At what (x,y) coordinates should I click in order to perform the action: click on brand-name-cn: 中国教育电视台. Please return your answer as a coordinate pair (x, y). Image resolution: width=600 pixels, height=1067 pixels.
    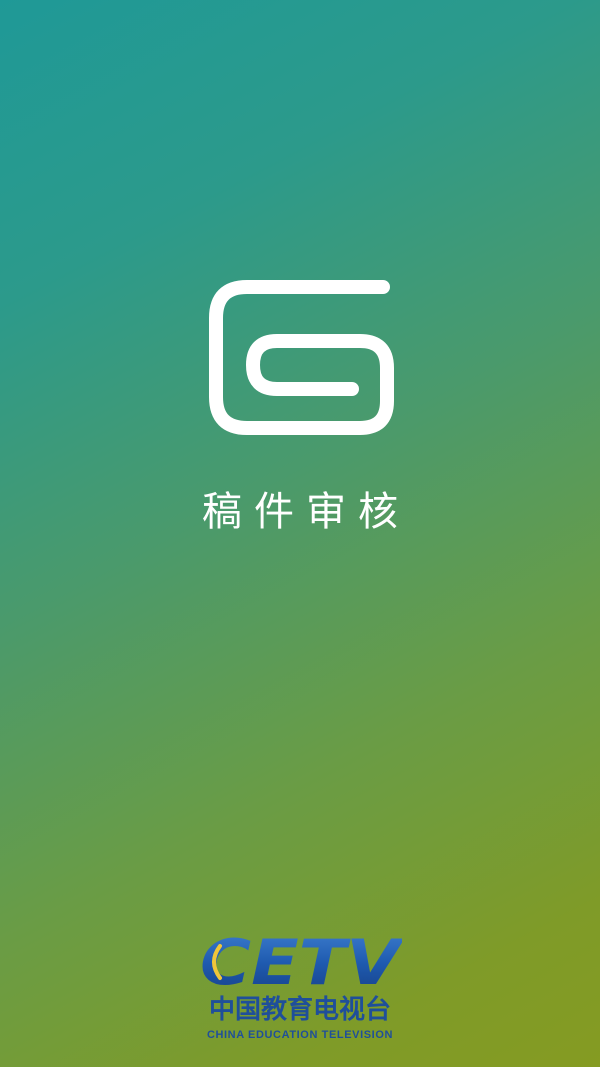
    Looking at the image, I should click on (299, 1010).